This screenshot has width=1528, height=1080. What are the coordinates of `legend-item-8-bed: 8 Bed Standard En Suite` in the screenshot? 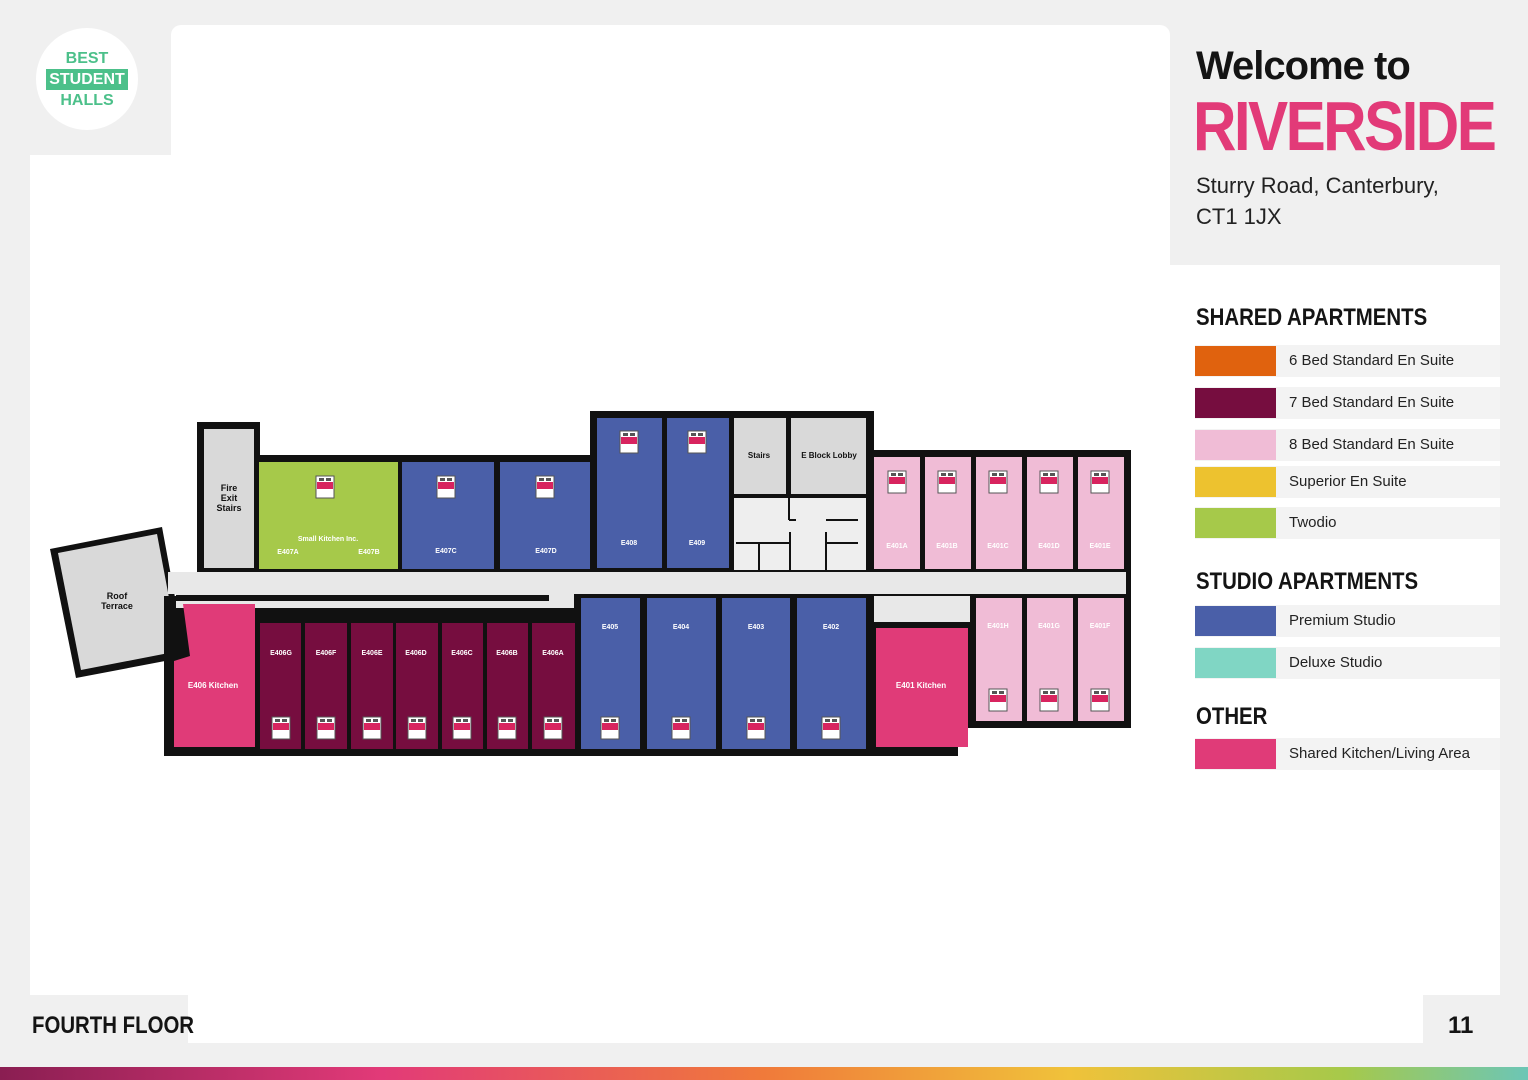 It's located at (1347, 445).